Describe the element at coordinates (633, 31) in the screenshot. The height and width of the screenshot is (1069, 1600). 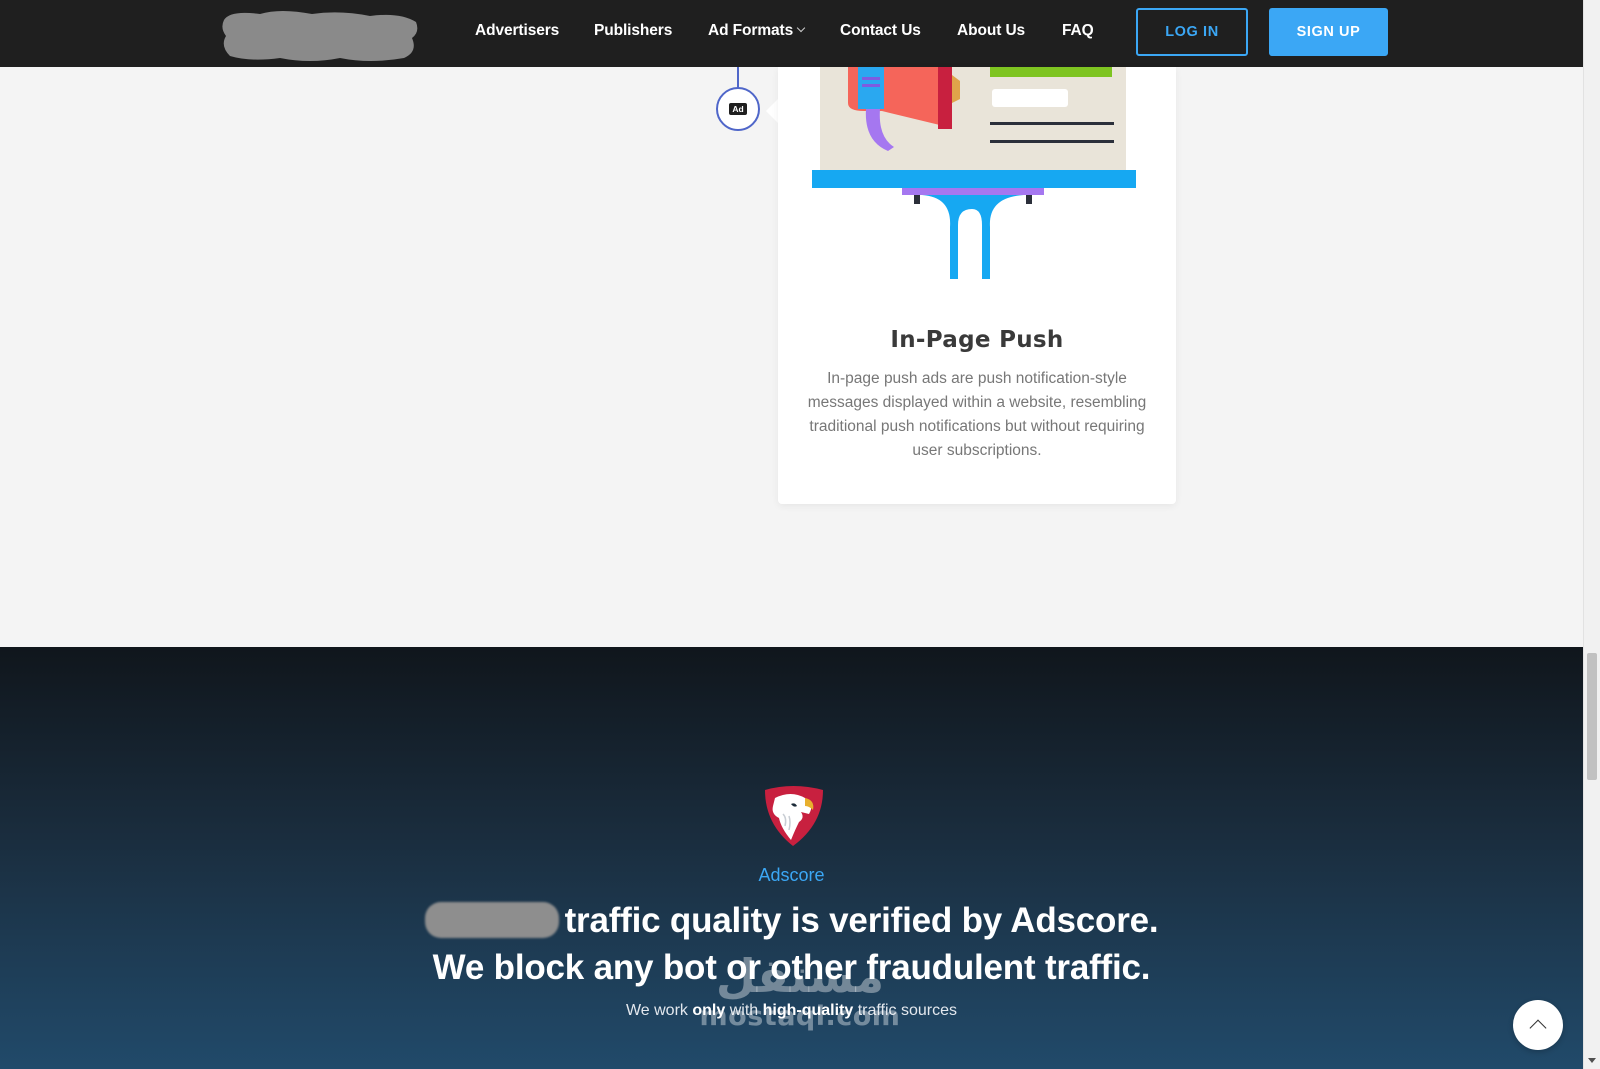
I see `nav-publishers: Publishers` at that location.